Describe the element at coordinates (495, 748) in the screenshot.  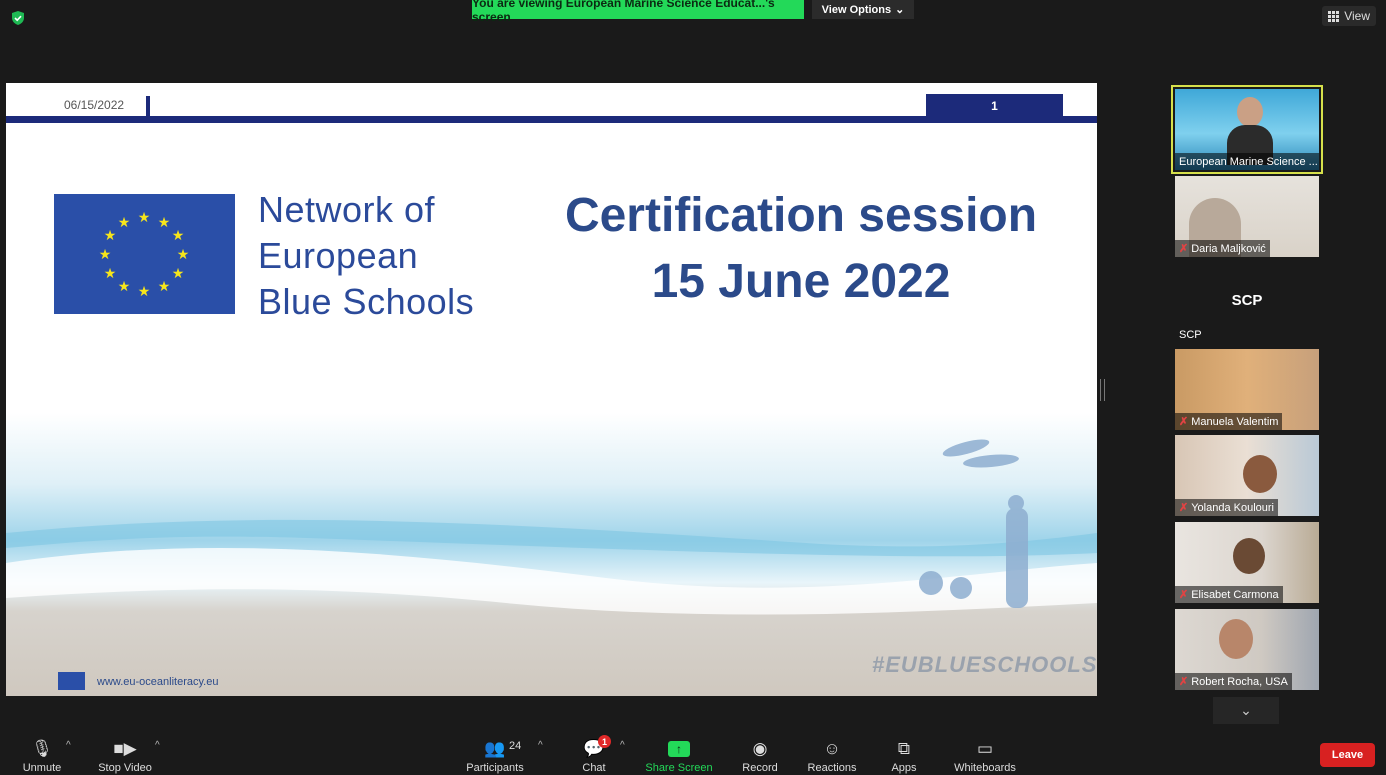
I see `participants-icon: 👥` at that location.